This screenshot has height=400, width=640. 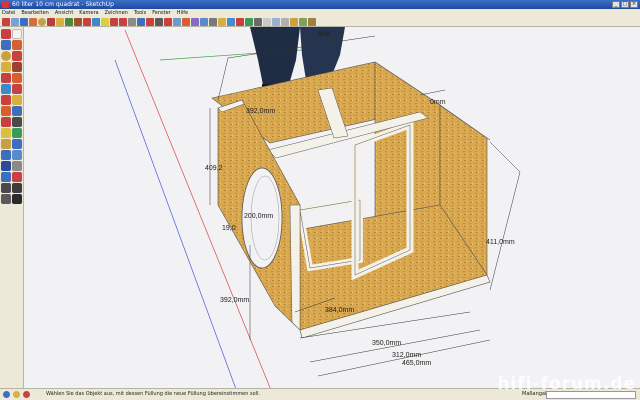 I want to click on dim-bottom-c: 465,0mm, so click(x=416, y=363).